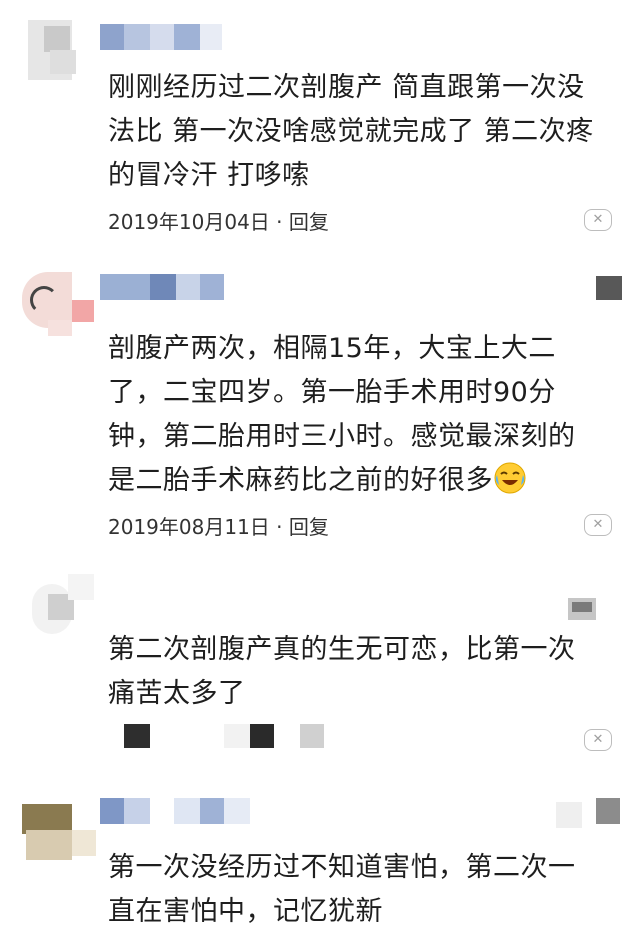  Describe the element at coordinates (342, 671) in the screenshot. I see `comment-text: 第二次剖腹产真的生无可恋，比第一次 痛苦太多了` at that location.